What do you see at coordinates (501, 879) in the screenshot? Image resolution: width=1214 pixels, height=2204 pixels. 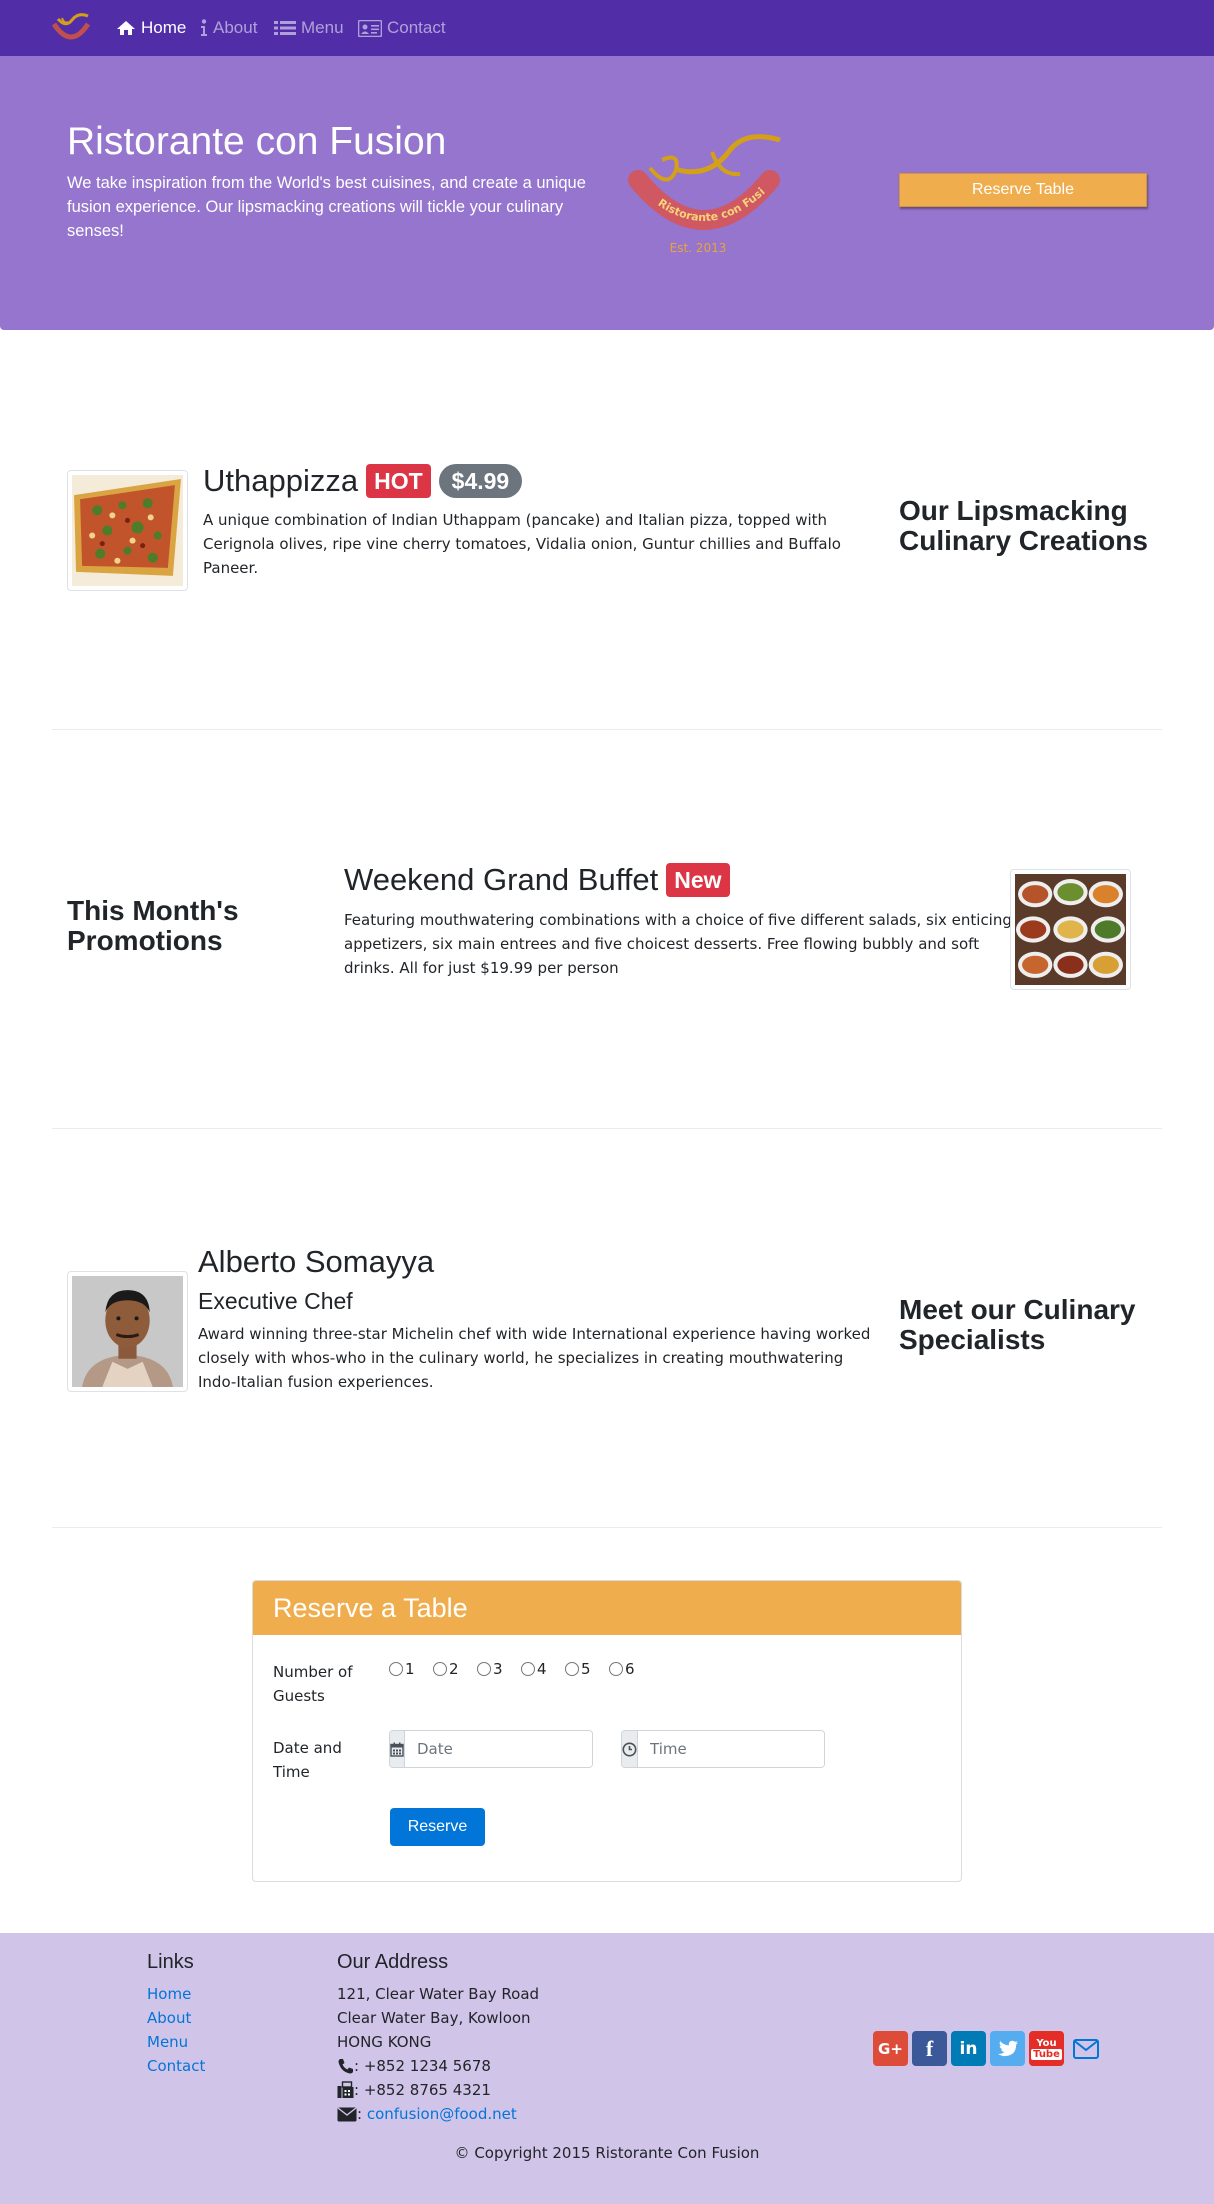 I see `promotion-name: Weekend Grand Buffet` at bounding box center [501, 879].